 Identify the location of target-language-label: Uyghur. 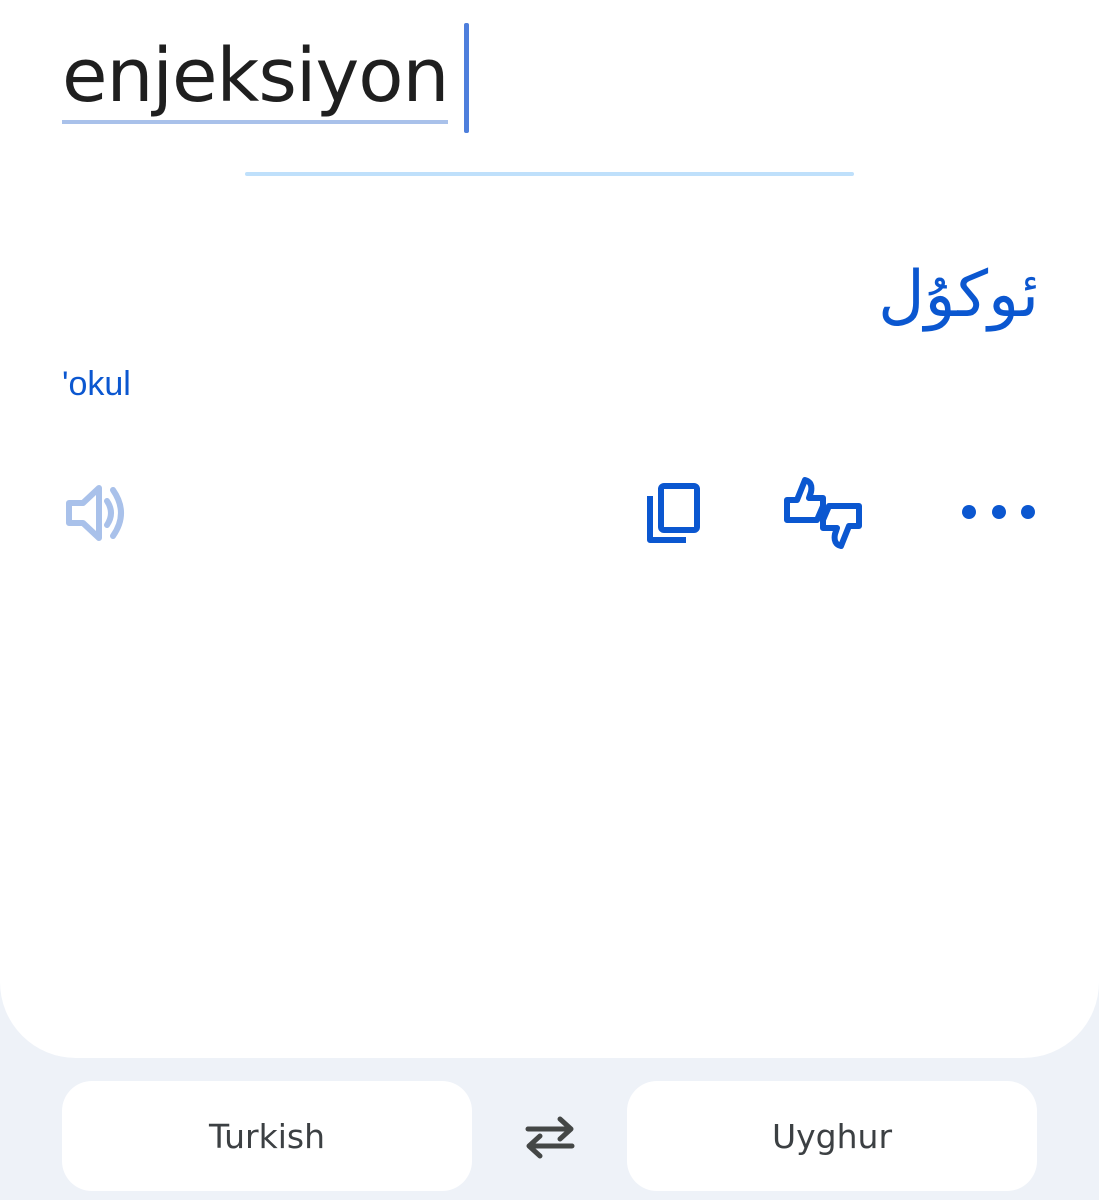
(832, 1136).